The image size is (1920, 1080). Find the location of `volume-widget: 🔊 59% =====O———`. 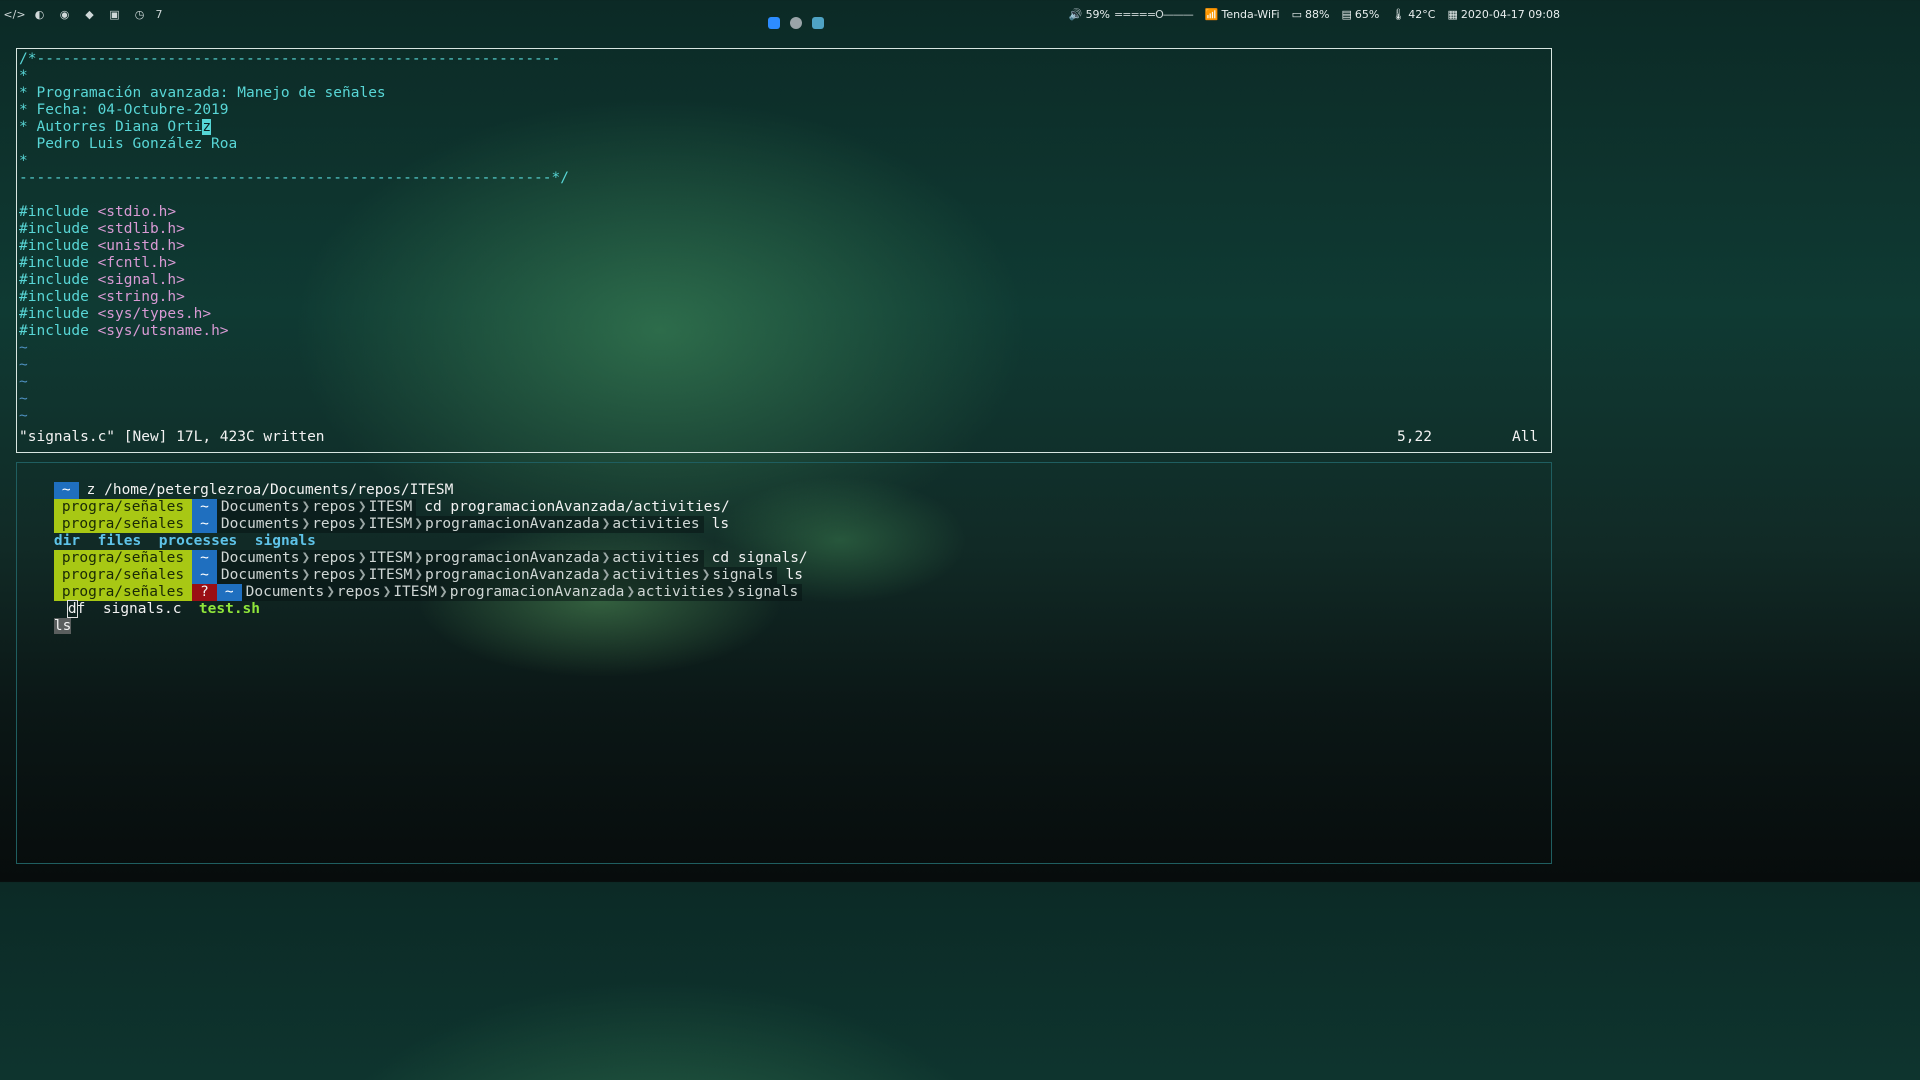

volume-widget: 🔊 59% =====O——— is located at coordinates (1131, 14).